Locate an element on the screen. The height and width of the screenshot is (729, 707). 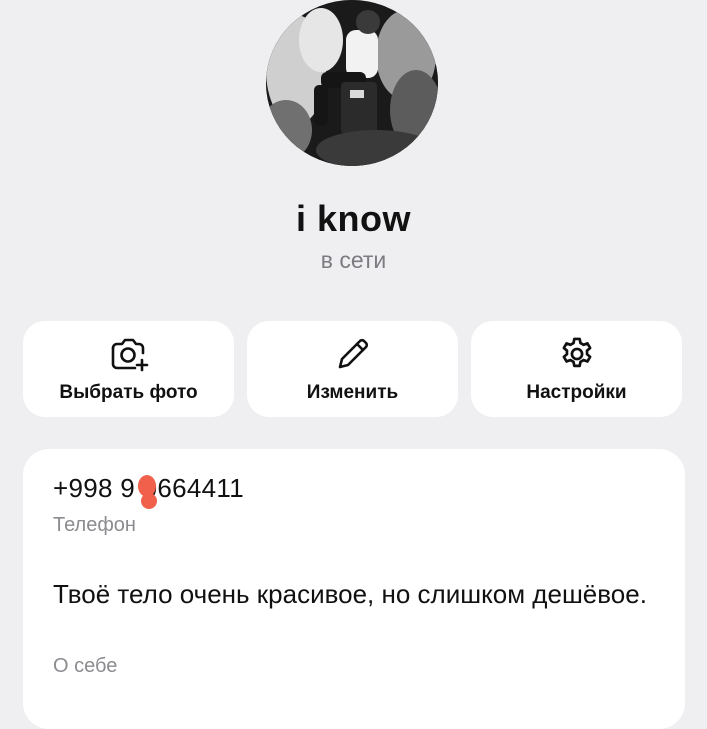
choose-photo-label: Выбрать фото is located at coordinates (128, 392).